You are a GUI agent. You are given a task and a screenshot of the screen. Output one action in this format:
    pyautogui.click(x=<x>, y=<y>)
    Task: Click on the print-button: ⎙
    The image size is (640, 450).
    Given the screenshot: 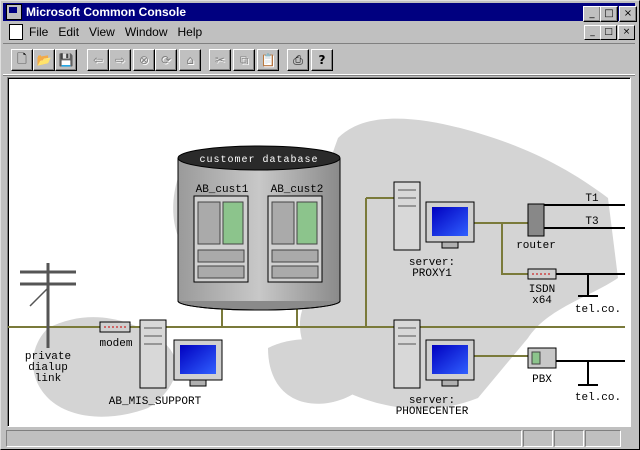 What is the action you would take?
    pyautogui.click(x=298, y=60)
    